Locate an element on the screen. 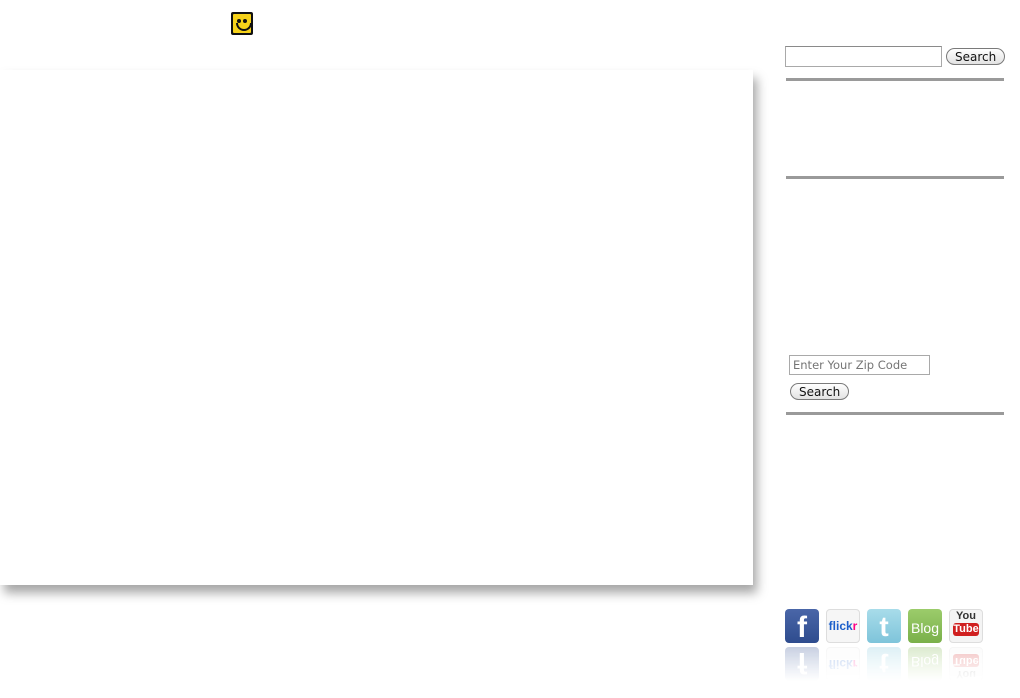 This screenshot has height=698, width=1020. flickr-icon: flickr is located at coordinates (843, 626).